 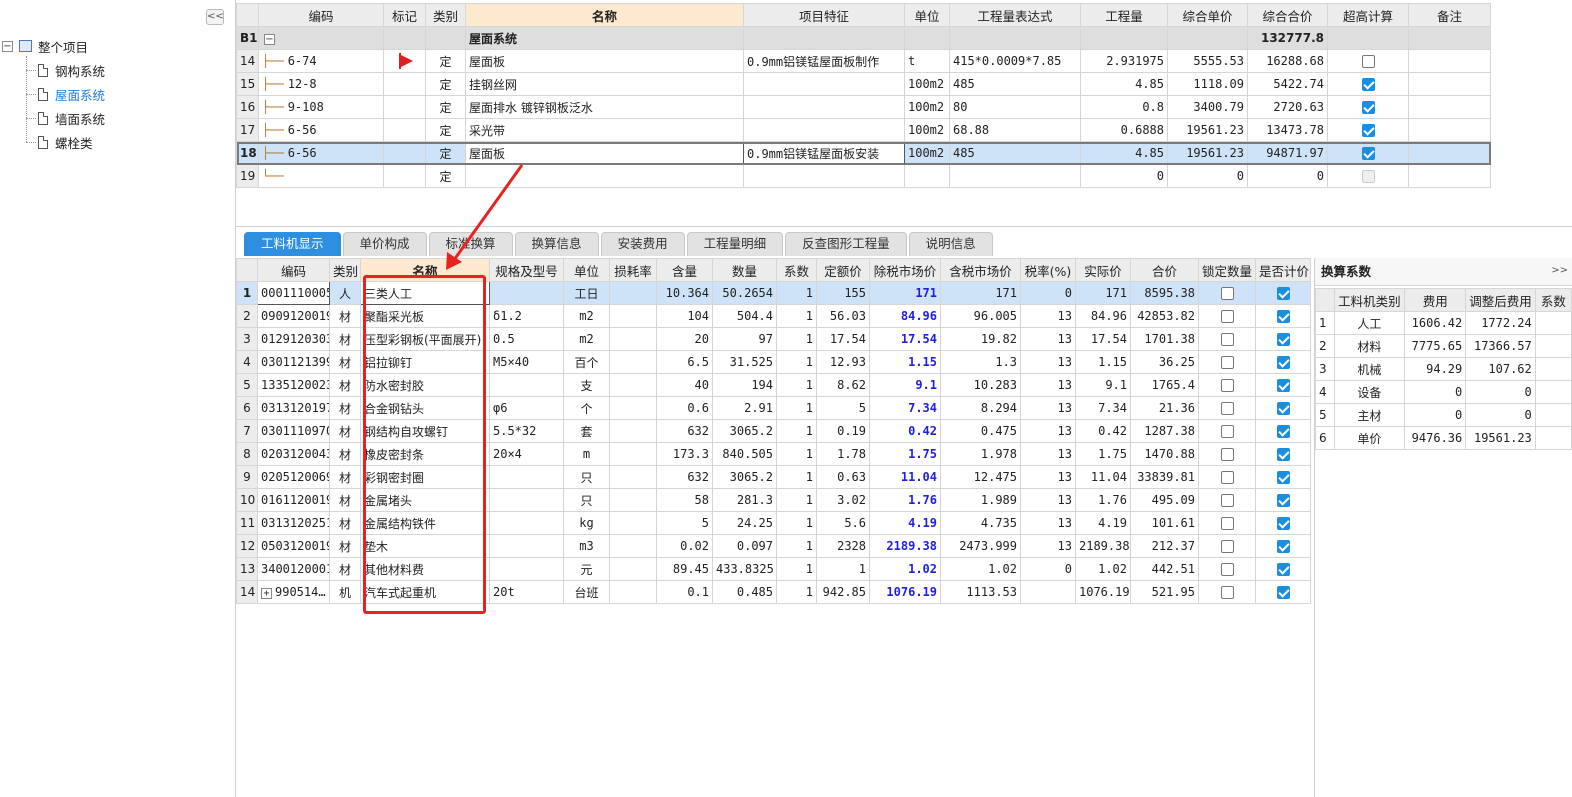 What do you see at coordinates (345, 293) in the screenshot?
I see `type-cell: 人` at bounding box center [345, 293].